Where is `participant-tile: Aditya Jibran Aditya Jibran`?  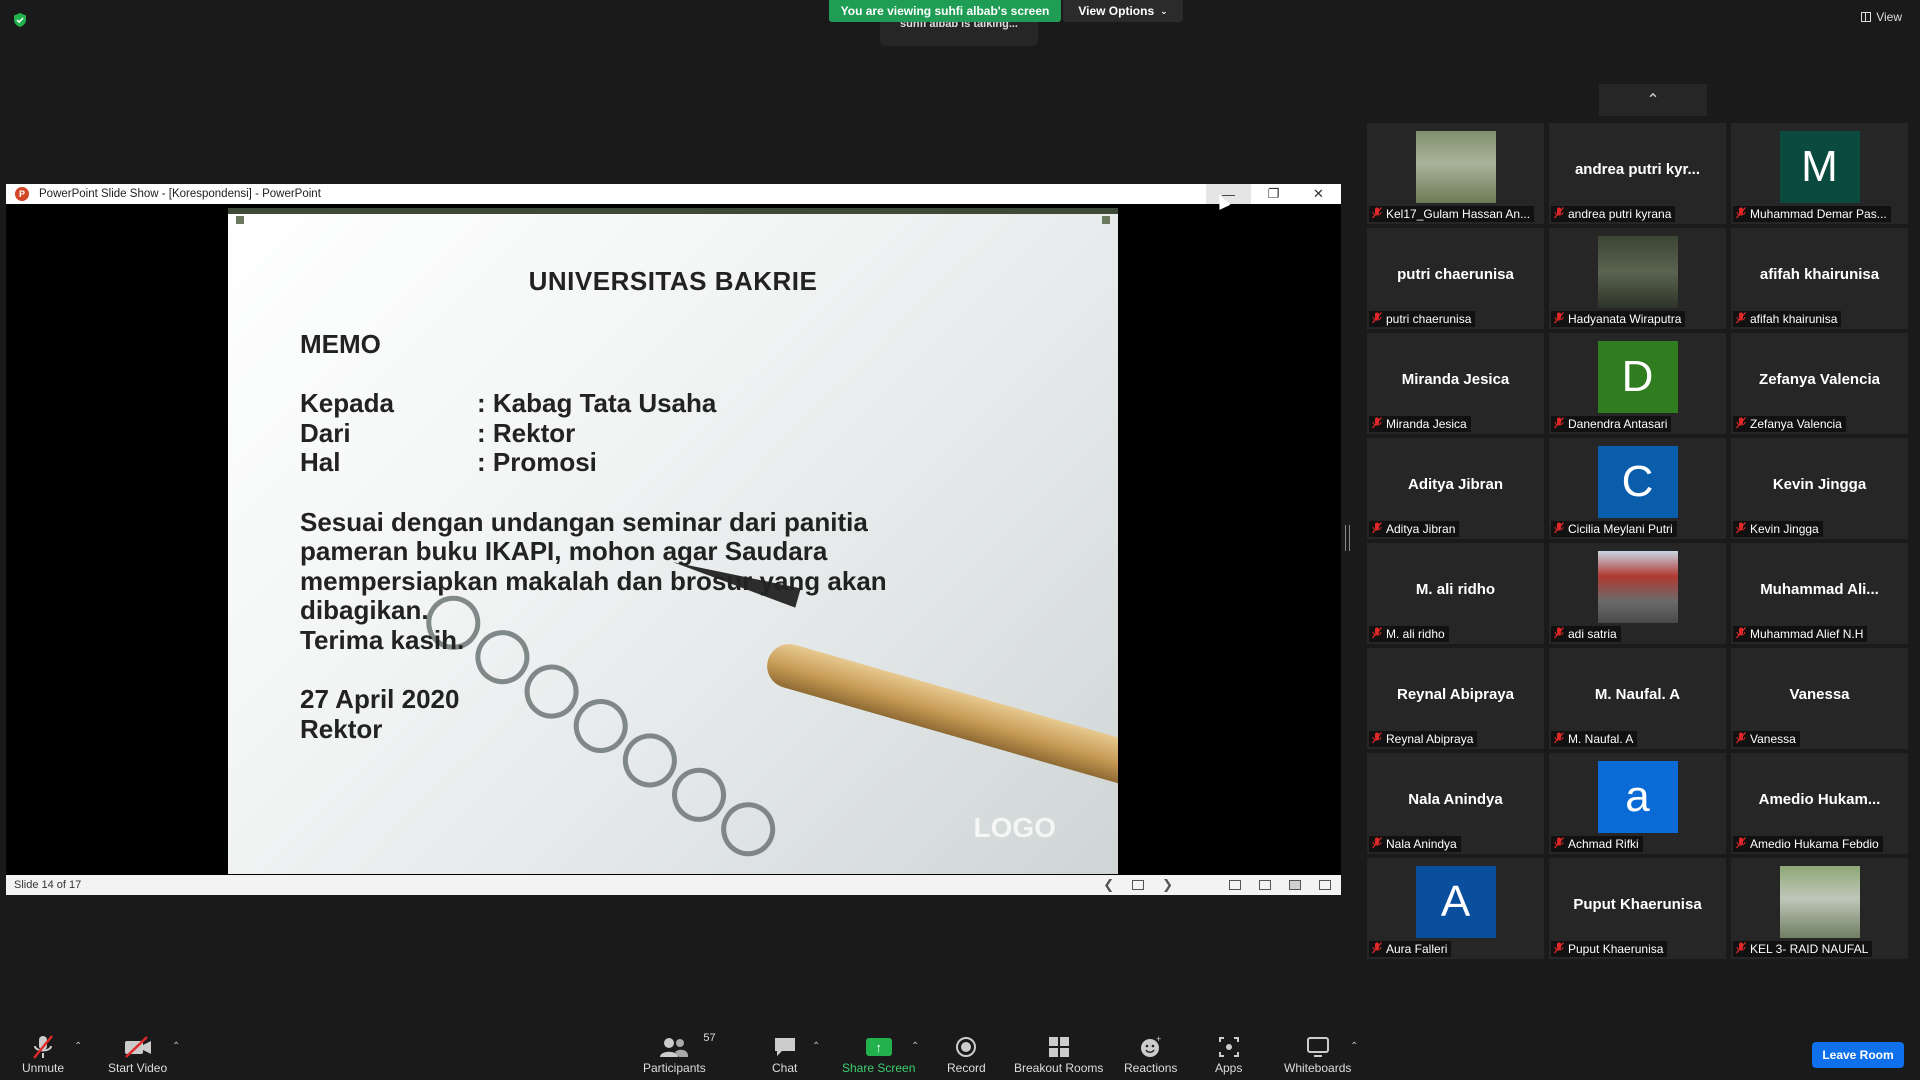 participant-tile: Aditya Jibran Aditya Jibran is located at coordinates (1455, 488).